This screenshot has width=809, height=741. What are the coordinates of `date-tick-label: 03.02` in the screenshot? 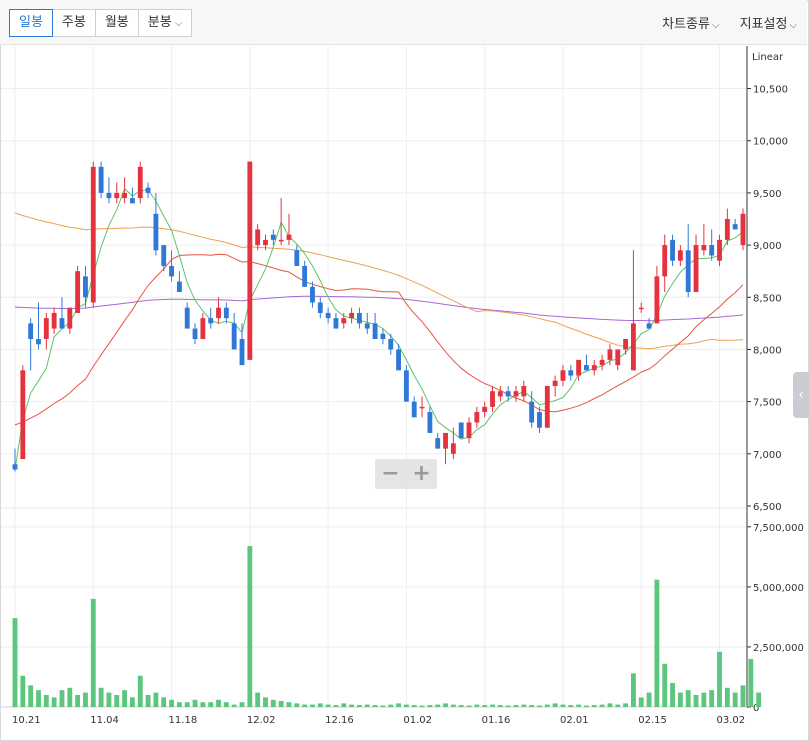 It's located at (731, 720).